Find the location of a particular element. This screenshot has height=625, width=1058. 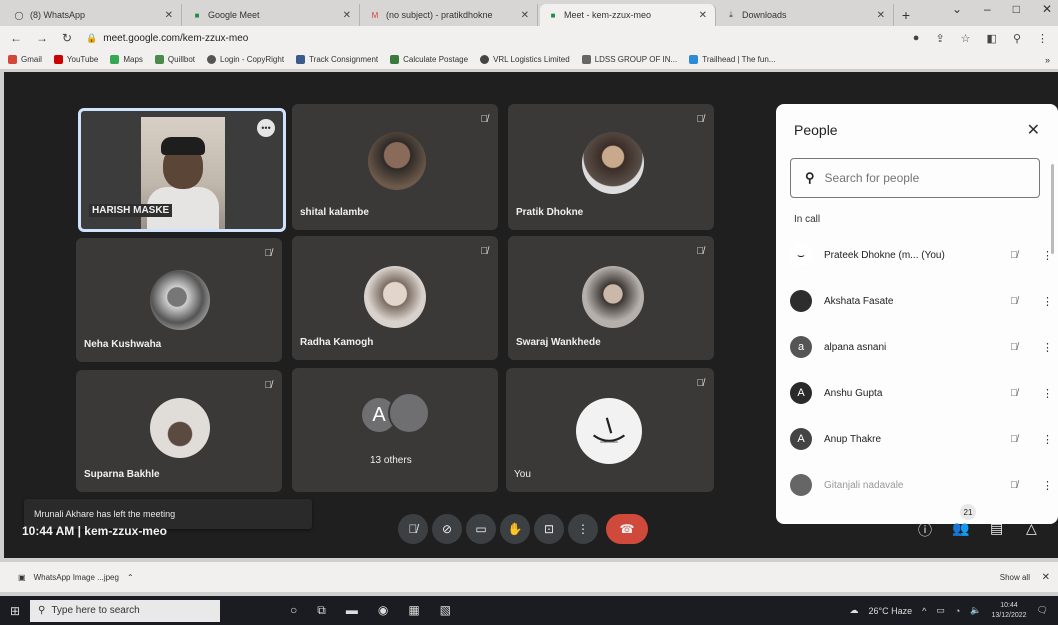

info-icon: ⓘ is located at coordinates (925, 530).